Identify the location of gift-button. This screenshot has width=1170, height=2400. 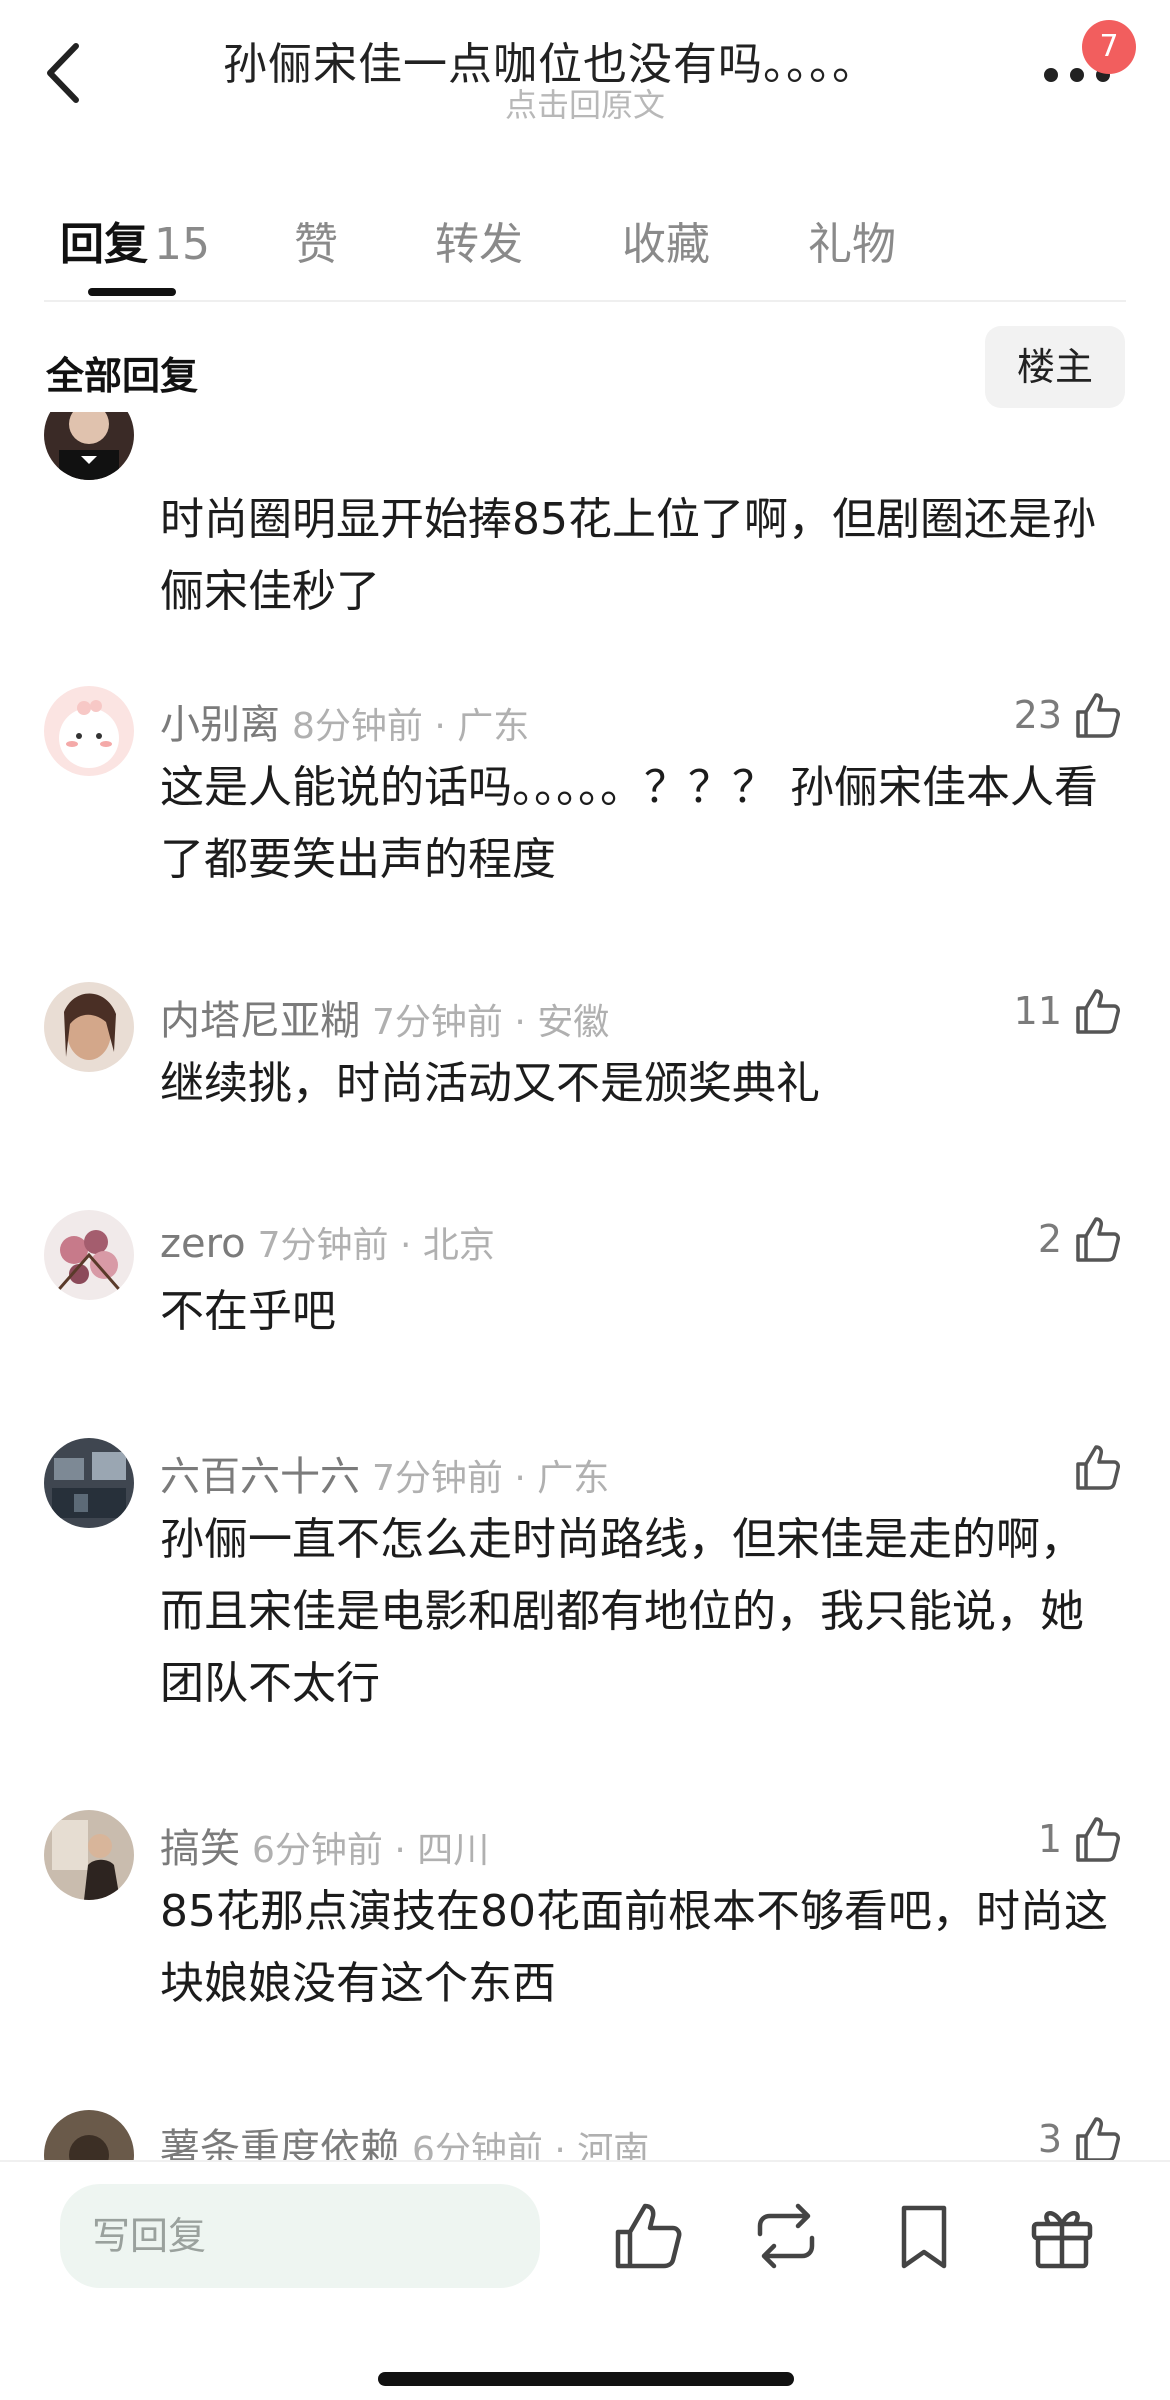
(1062, 2236).